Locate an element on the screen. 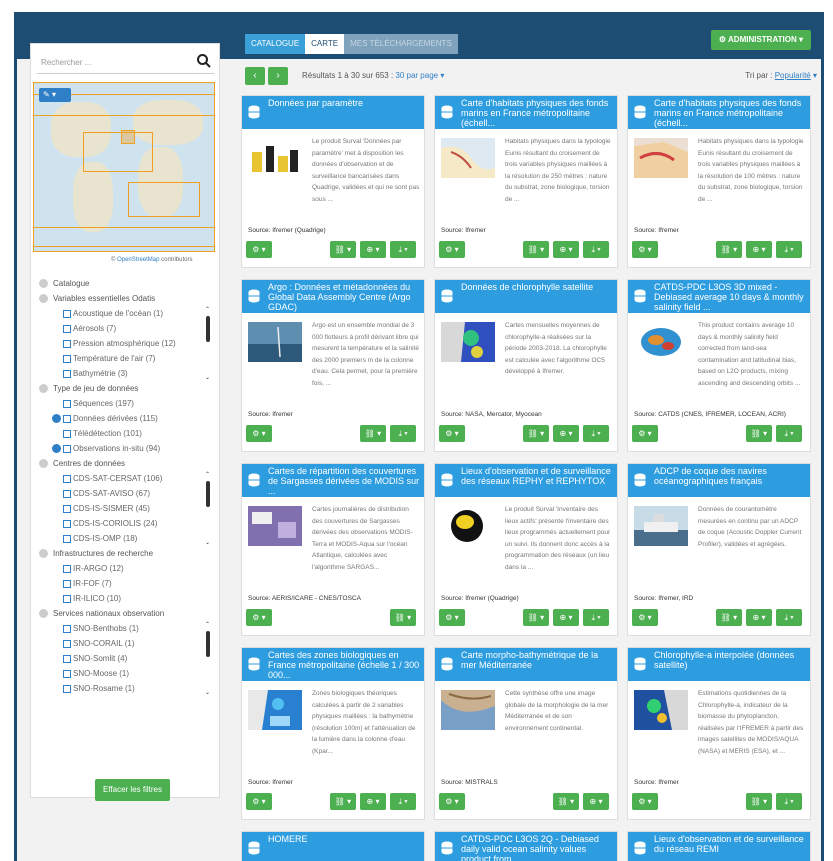 Image resolution: width=833 pixels, height=861 pixels. map-view: ✎ ▾ is located at coordinates (124, 167).